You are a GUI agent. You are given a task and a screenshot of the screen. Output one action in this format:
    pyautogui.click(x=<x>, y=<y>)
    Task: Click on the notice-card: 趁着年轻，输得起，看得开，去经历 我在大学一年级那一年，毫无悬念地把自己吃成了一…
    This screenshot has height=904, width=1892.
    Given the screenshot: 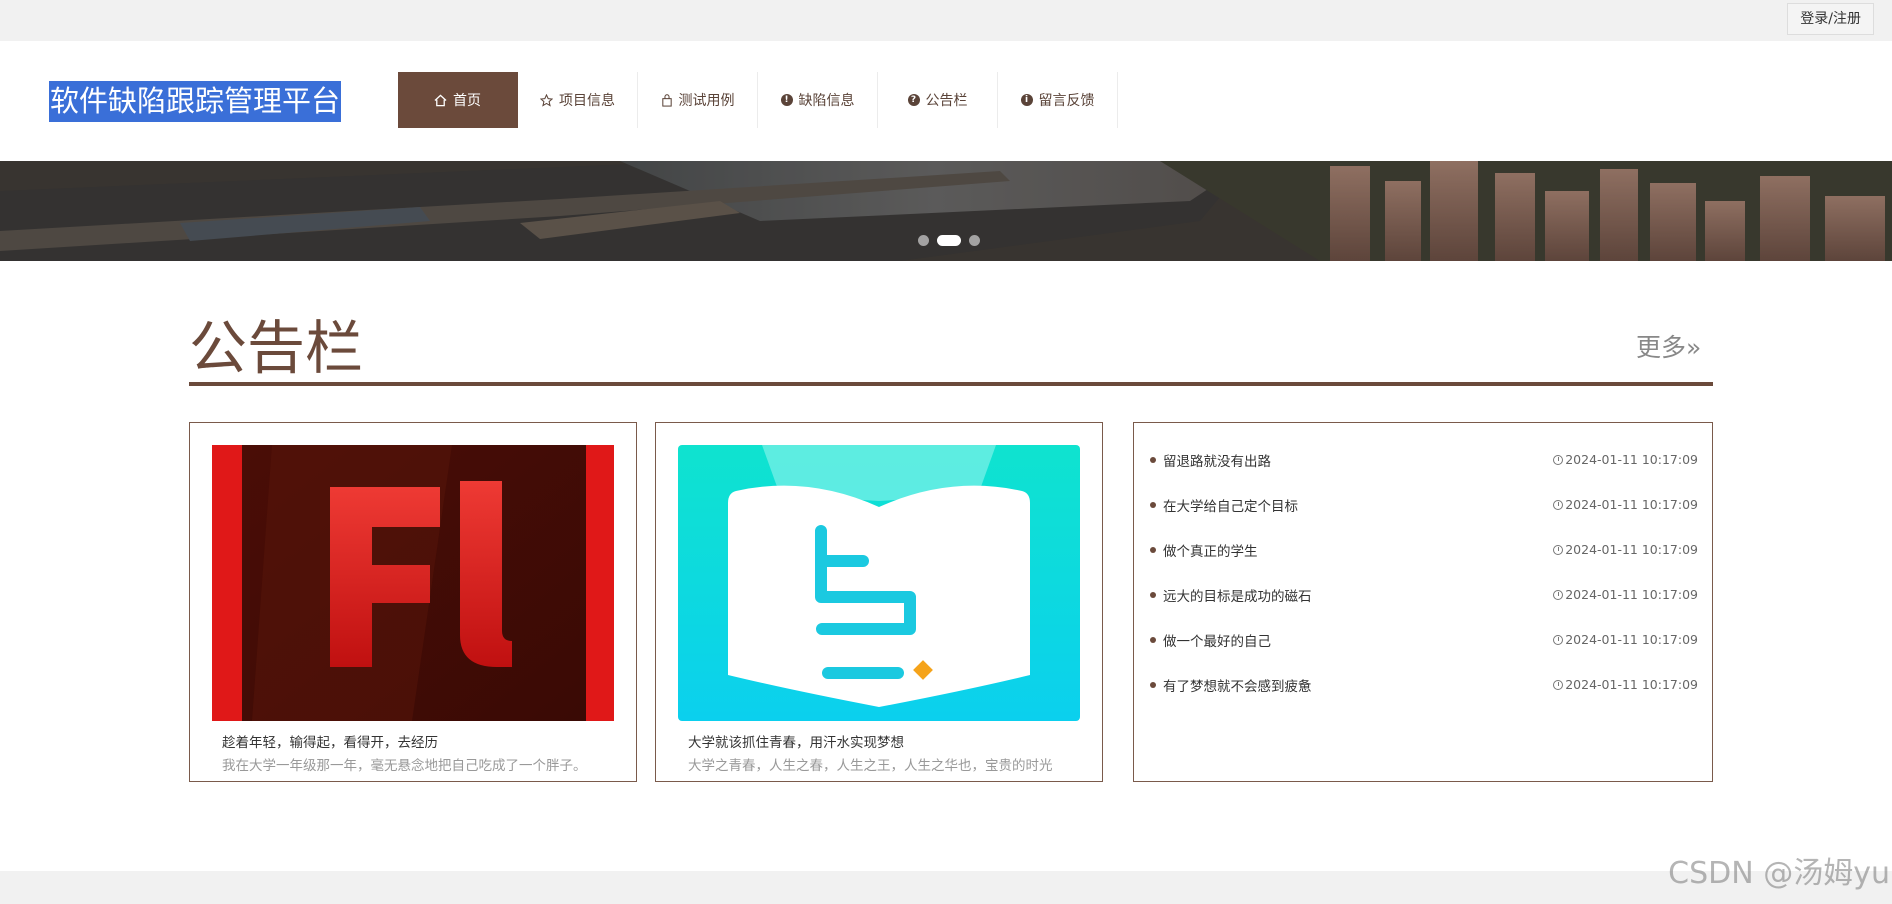 What is the action you would take?
    pyautogui.click(x=413, y=602)
    